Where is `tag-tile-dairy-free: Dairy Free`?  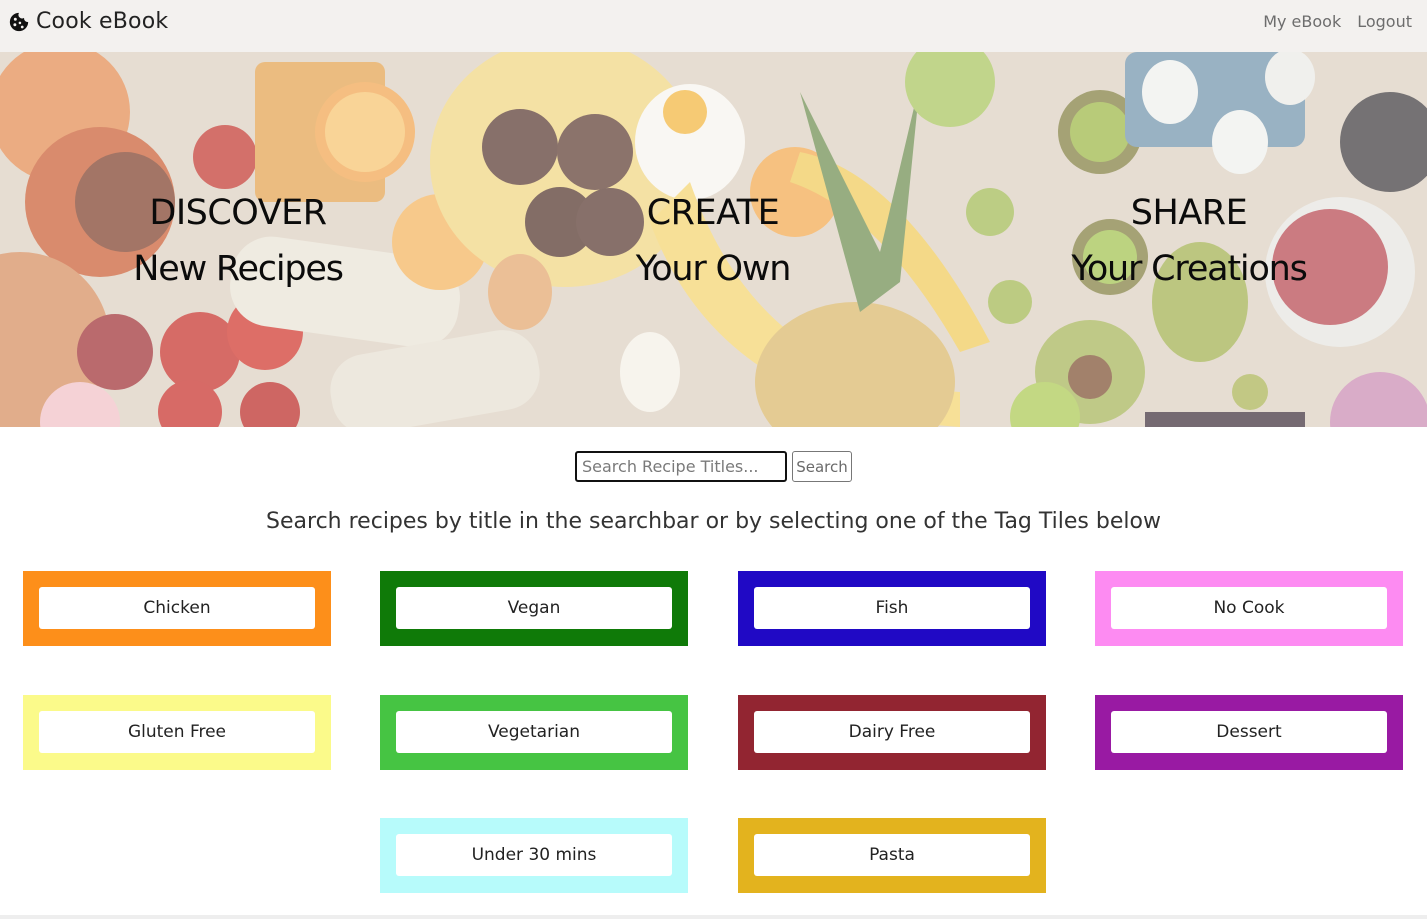 tag-tile-dairy-free: Dairy Free is located at coordinates (892, 732).